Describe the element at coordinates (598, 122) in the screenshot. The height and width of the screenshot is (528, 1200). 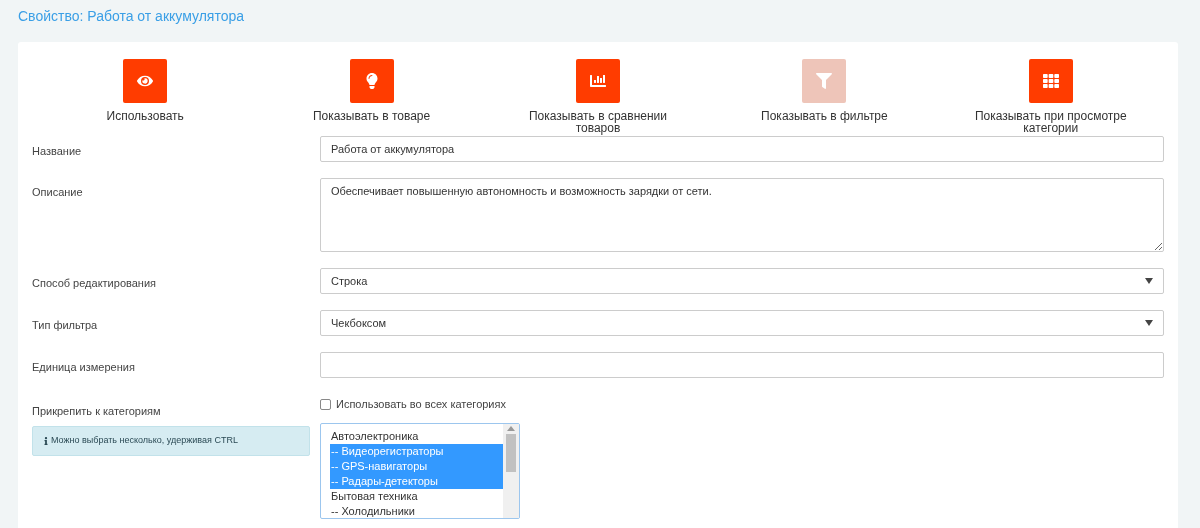
I see `toggle-label: Показывать в сравнении товаров` at that location.